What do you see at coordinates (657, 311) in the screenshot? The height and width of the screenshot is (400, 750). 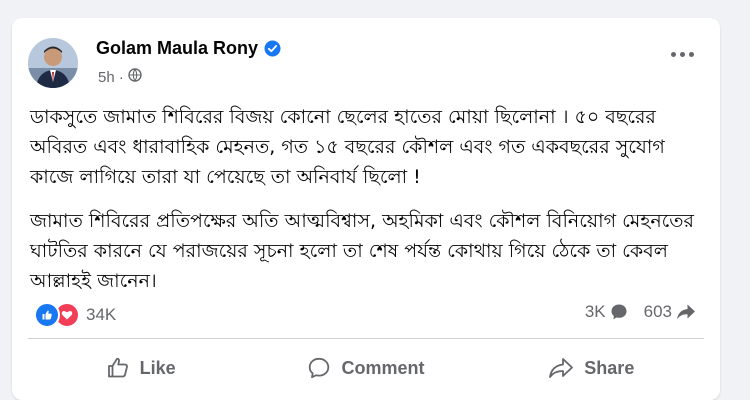 I see `share-count-value: 603` at bounding box center [657, 311].